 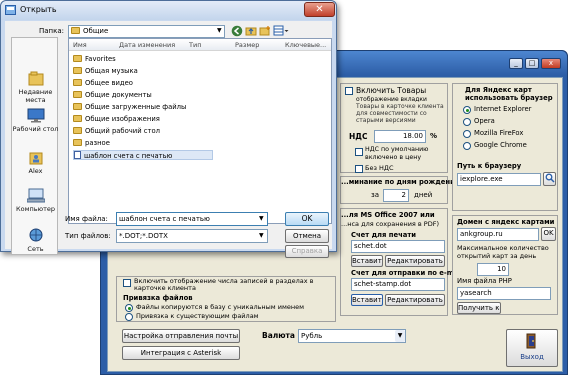 What do you see at coordinates (391, 99) in the screenshot?
I see `tabs-note: отображение вкладки` at bounding box center [391, 99].